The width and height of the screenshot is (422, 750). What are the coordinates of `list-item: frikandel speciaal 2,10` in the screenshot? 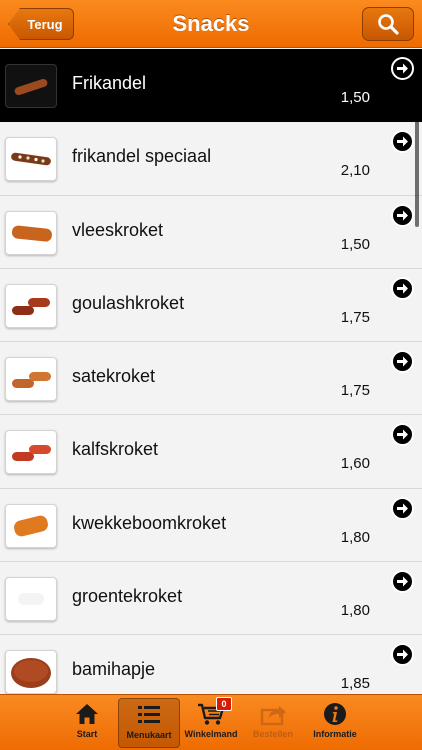 It's located at (211, 159).